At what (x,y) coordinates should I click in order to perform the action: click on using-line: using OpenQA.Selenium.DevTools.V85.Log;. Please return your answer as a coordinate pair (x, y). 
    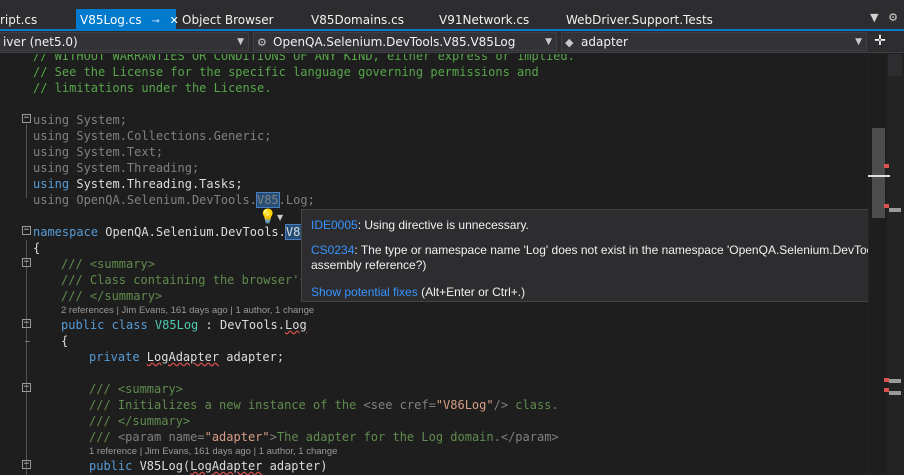
    Looking at the image, I should click on (174, 200).